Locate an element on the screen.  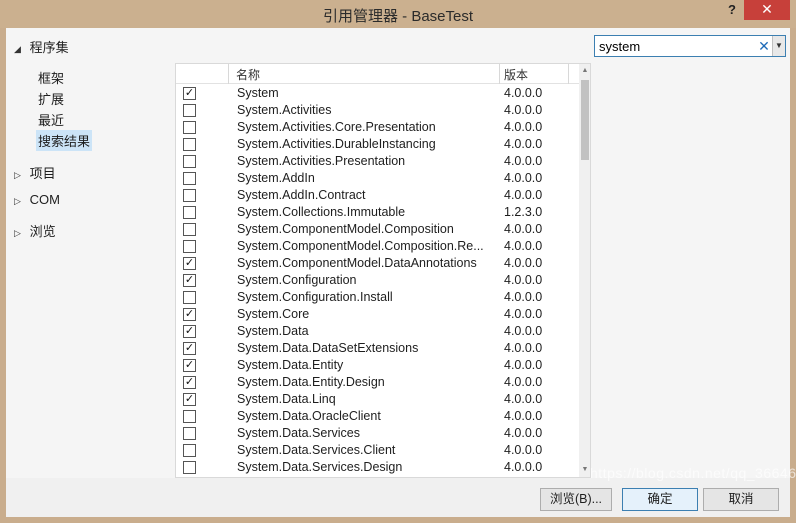
assembly-name: System.Data.Services.Client is located at coordinates (316, 450).